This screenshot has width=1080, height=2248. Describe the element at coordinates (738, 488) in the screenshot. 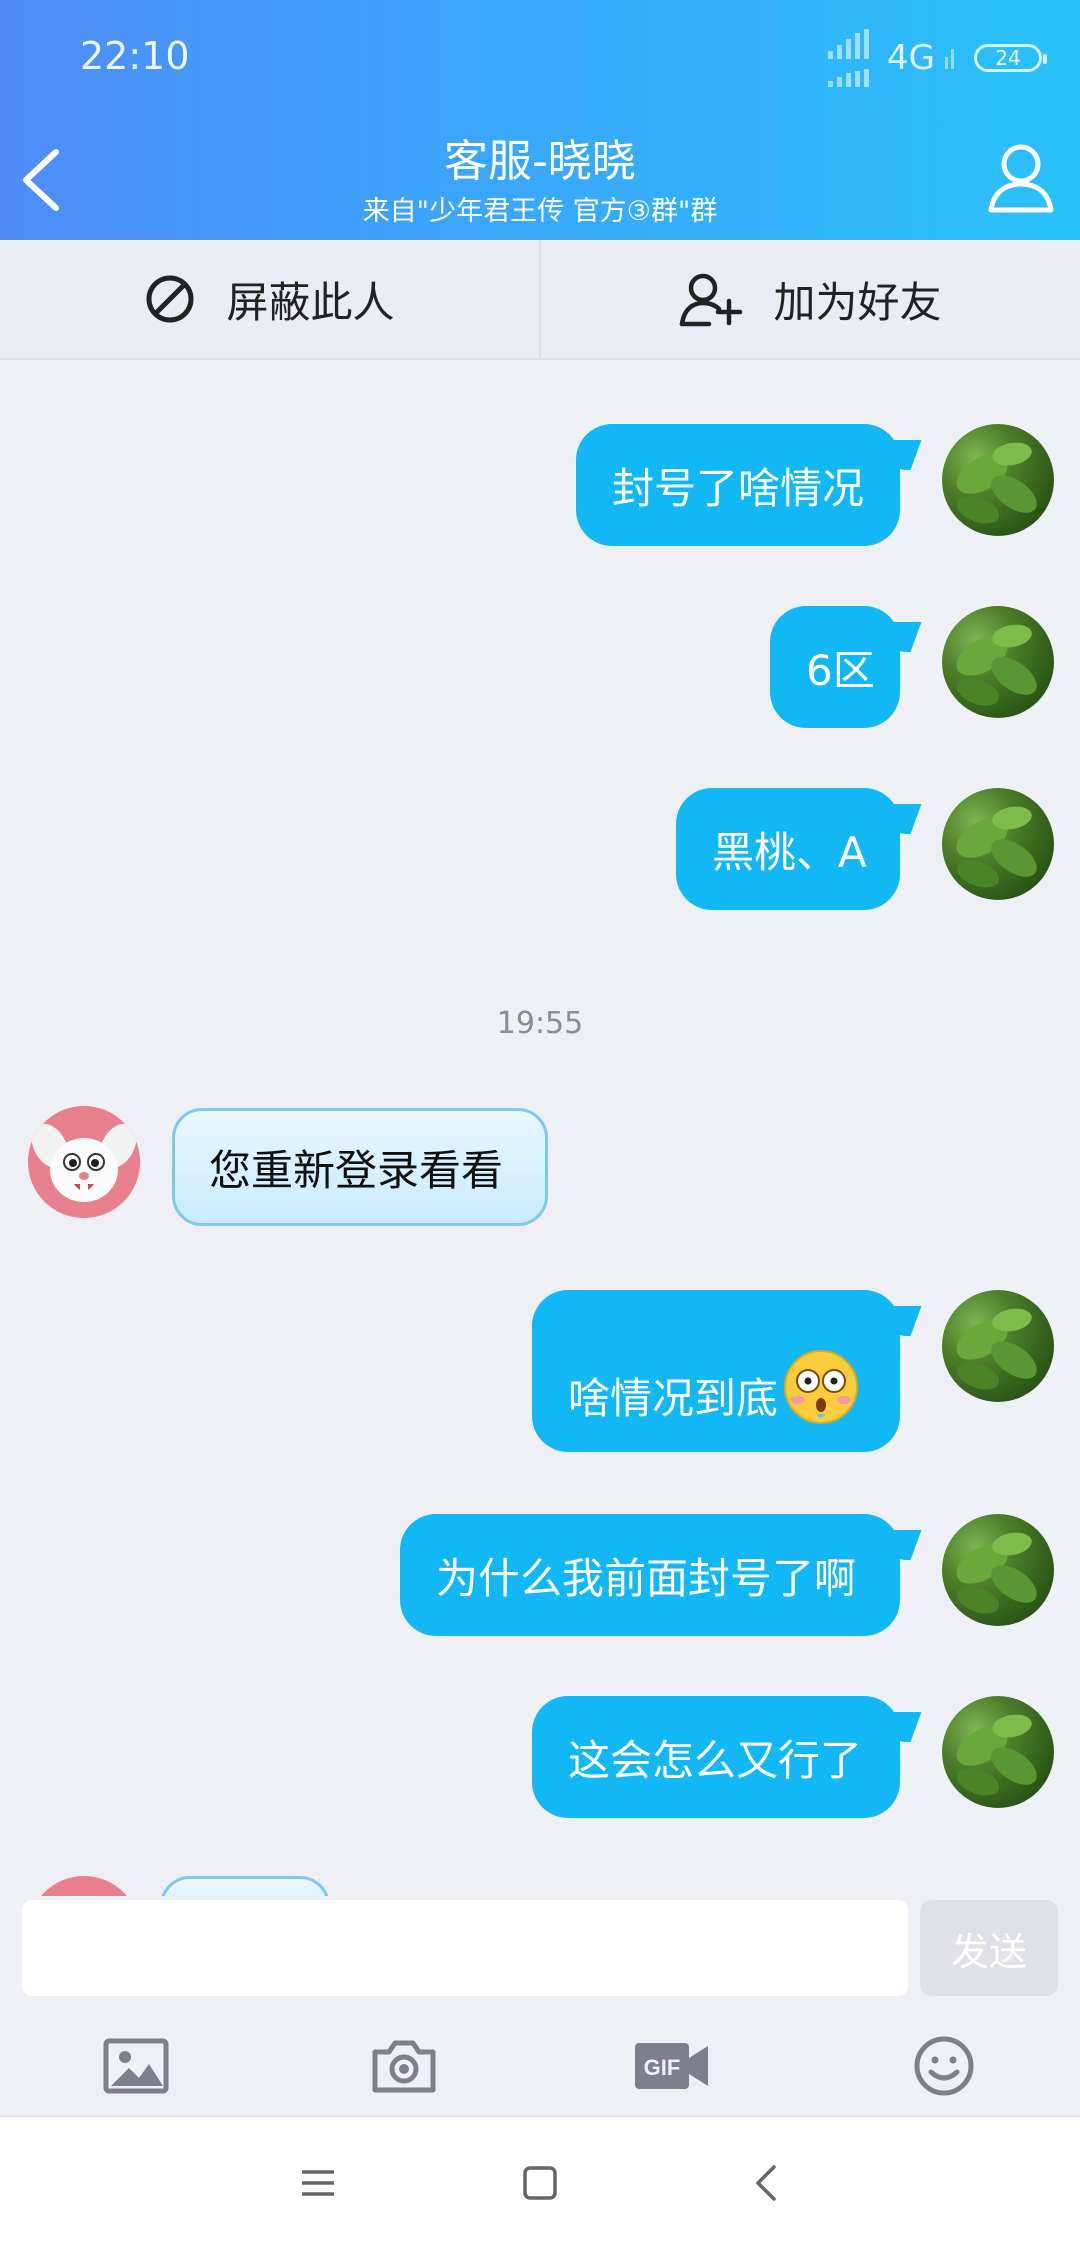

I see `message-text: 封号了啥情况` at that location.